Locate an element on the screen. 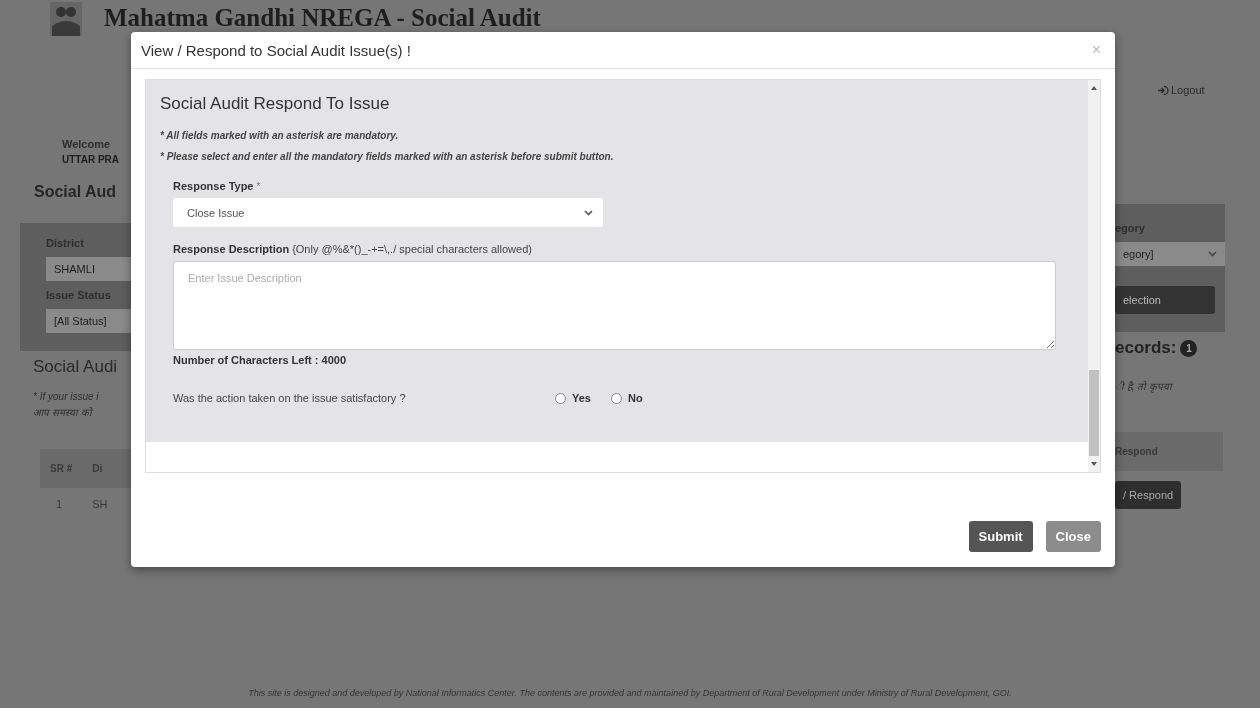 The image size is (1260, 708). logout-icon is located at coordinates (1163, 90).